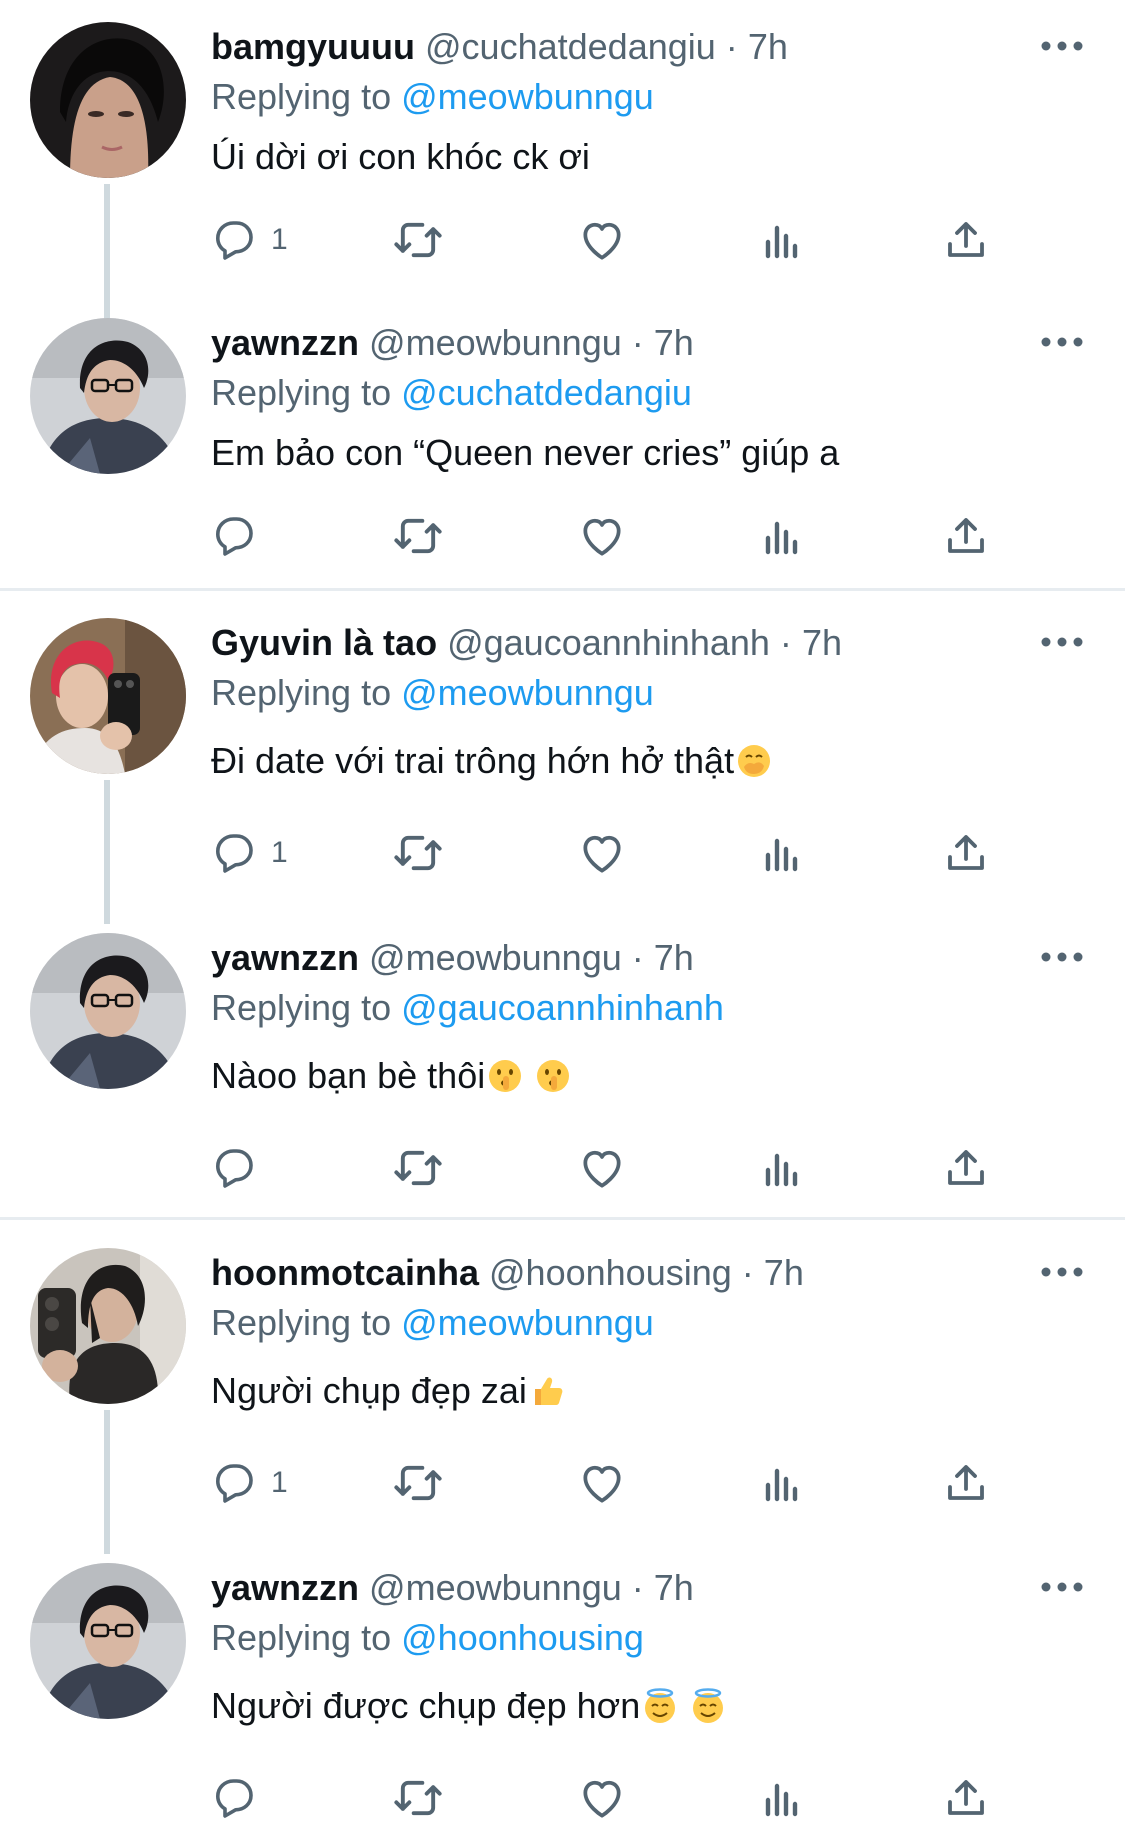  What do you see at coordinates (345, 1272) in the screenshot?
I see `display-name: hoonmotcainha` at bounding box center [345, 1272].